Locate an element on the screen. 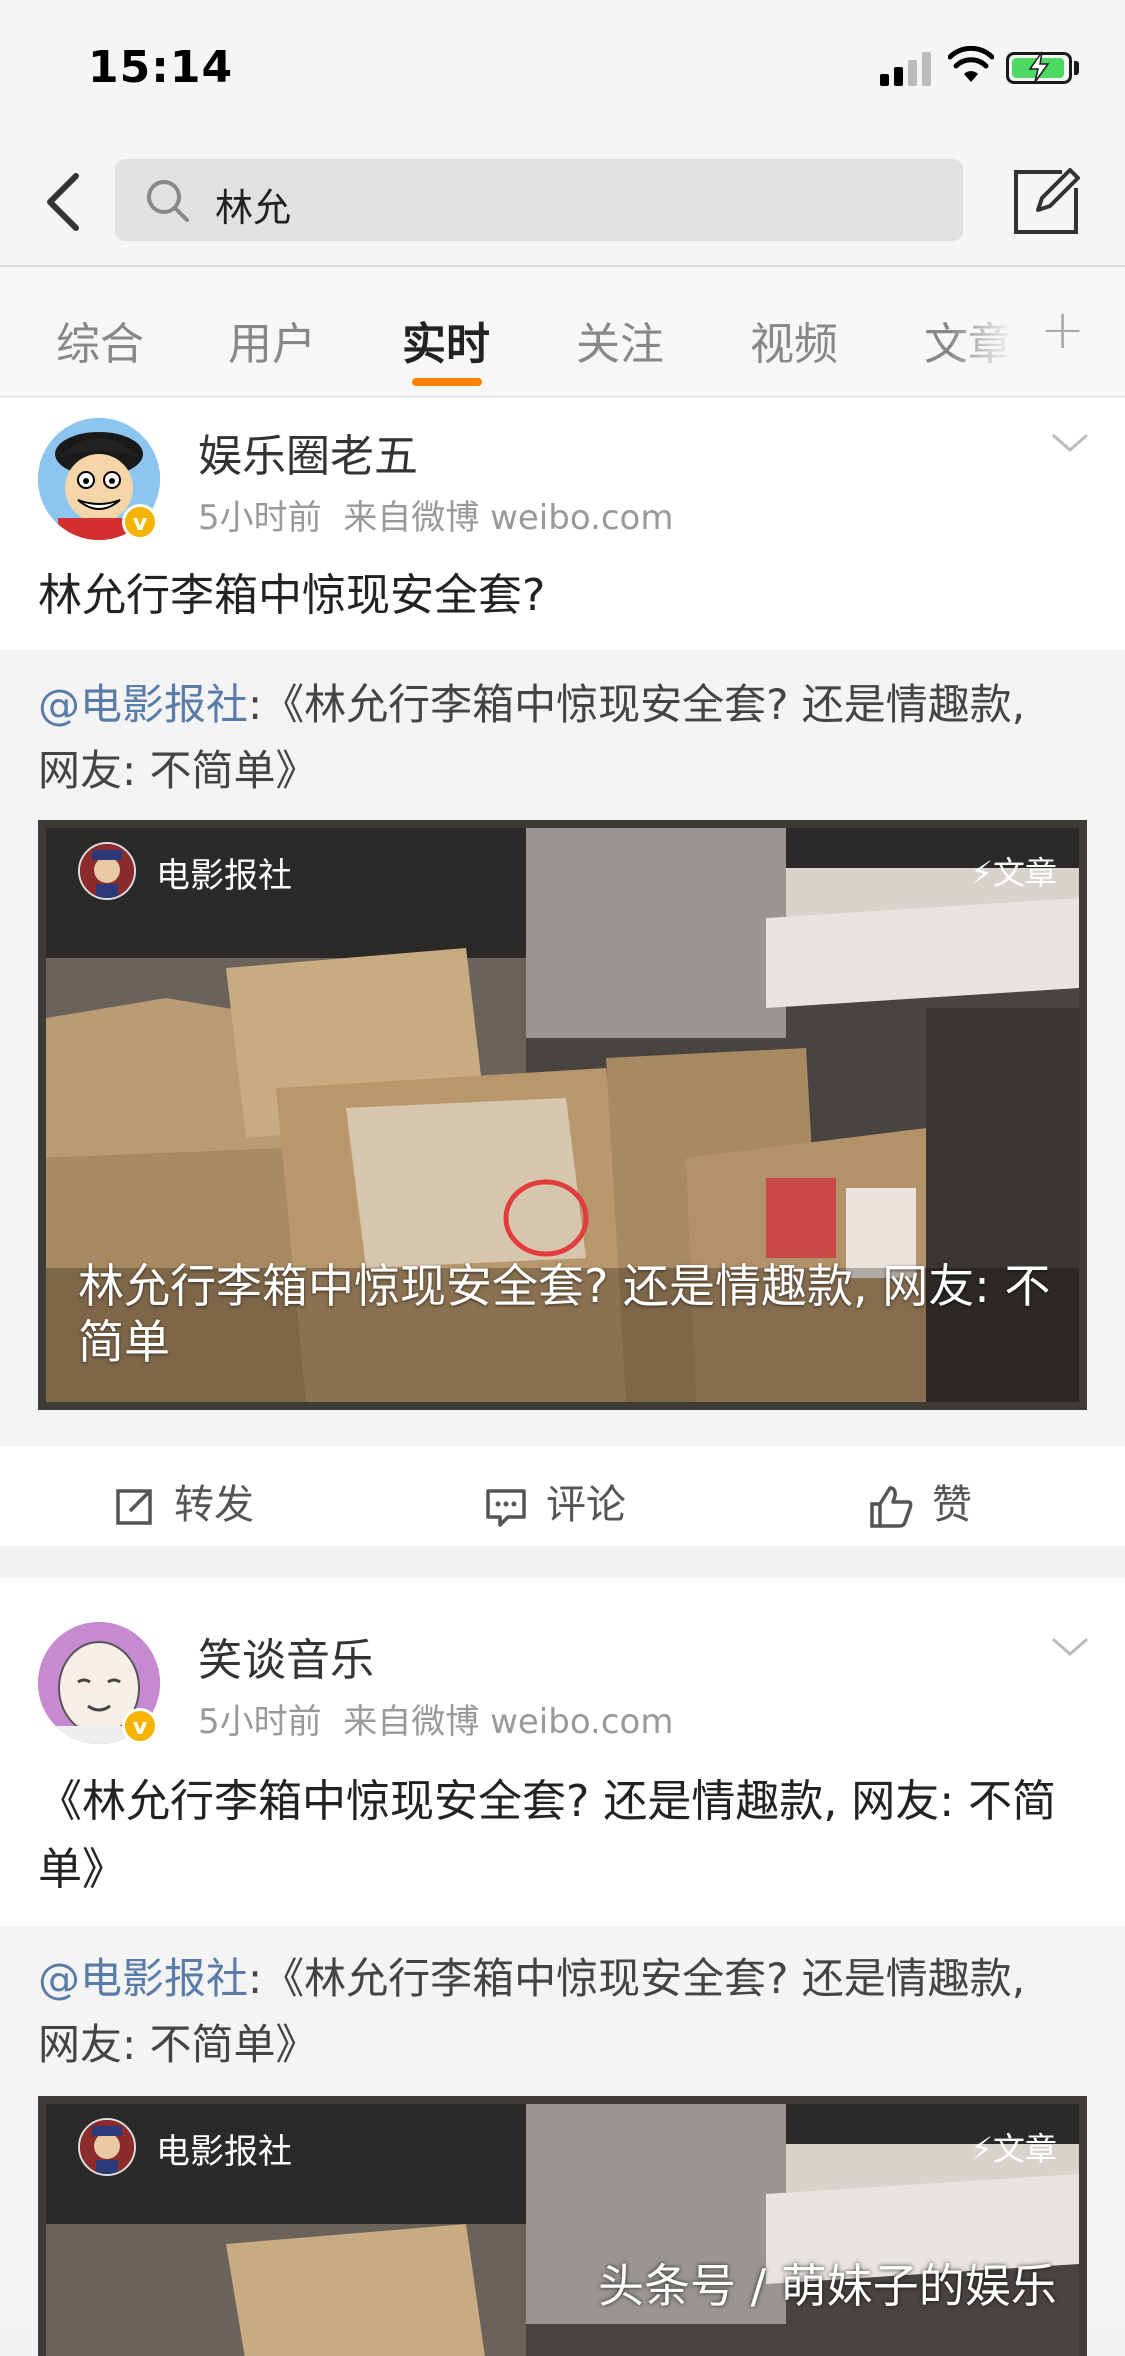 This screenshot has height=2356, width=1125. post-header: v 娱乐圈老五 5小时前 来自微博 weibo.com 林允行李箱中惊现安全套? is located at coordinates (562, 524).